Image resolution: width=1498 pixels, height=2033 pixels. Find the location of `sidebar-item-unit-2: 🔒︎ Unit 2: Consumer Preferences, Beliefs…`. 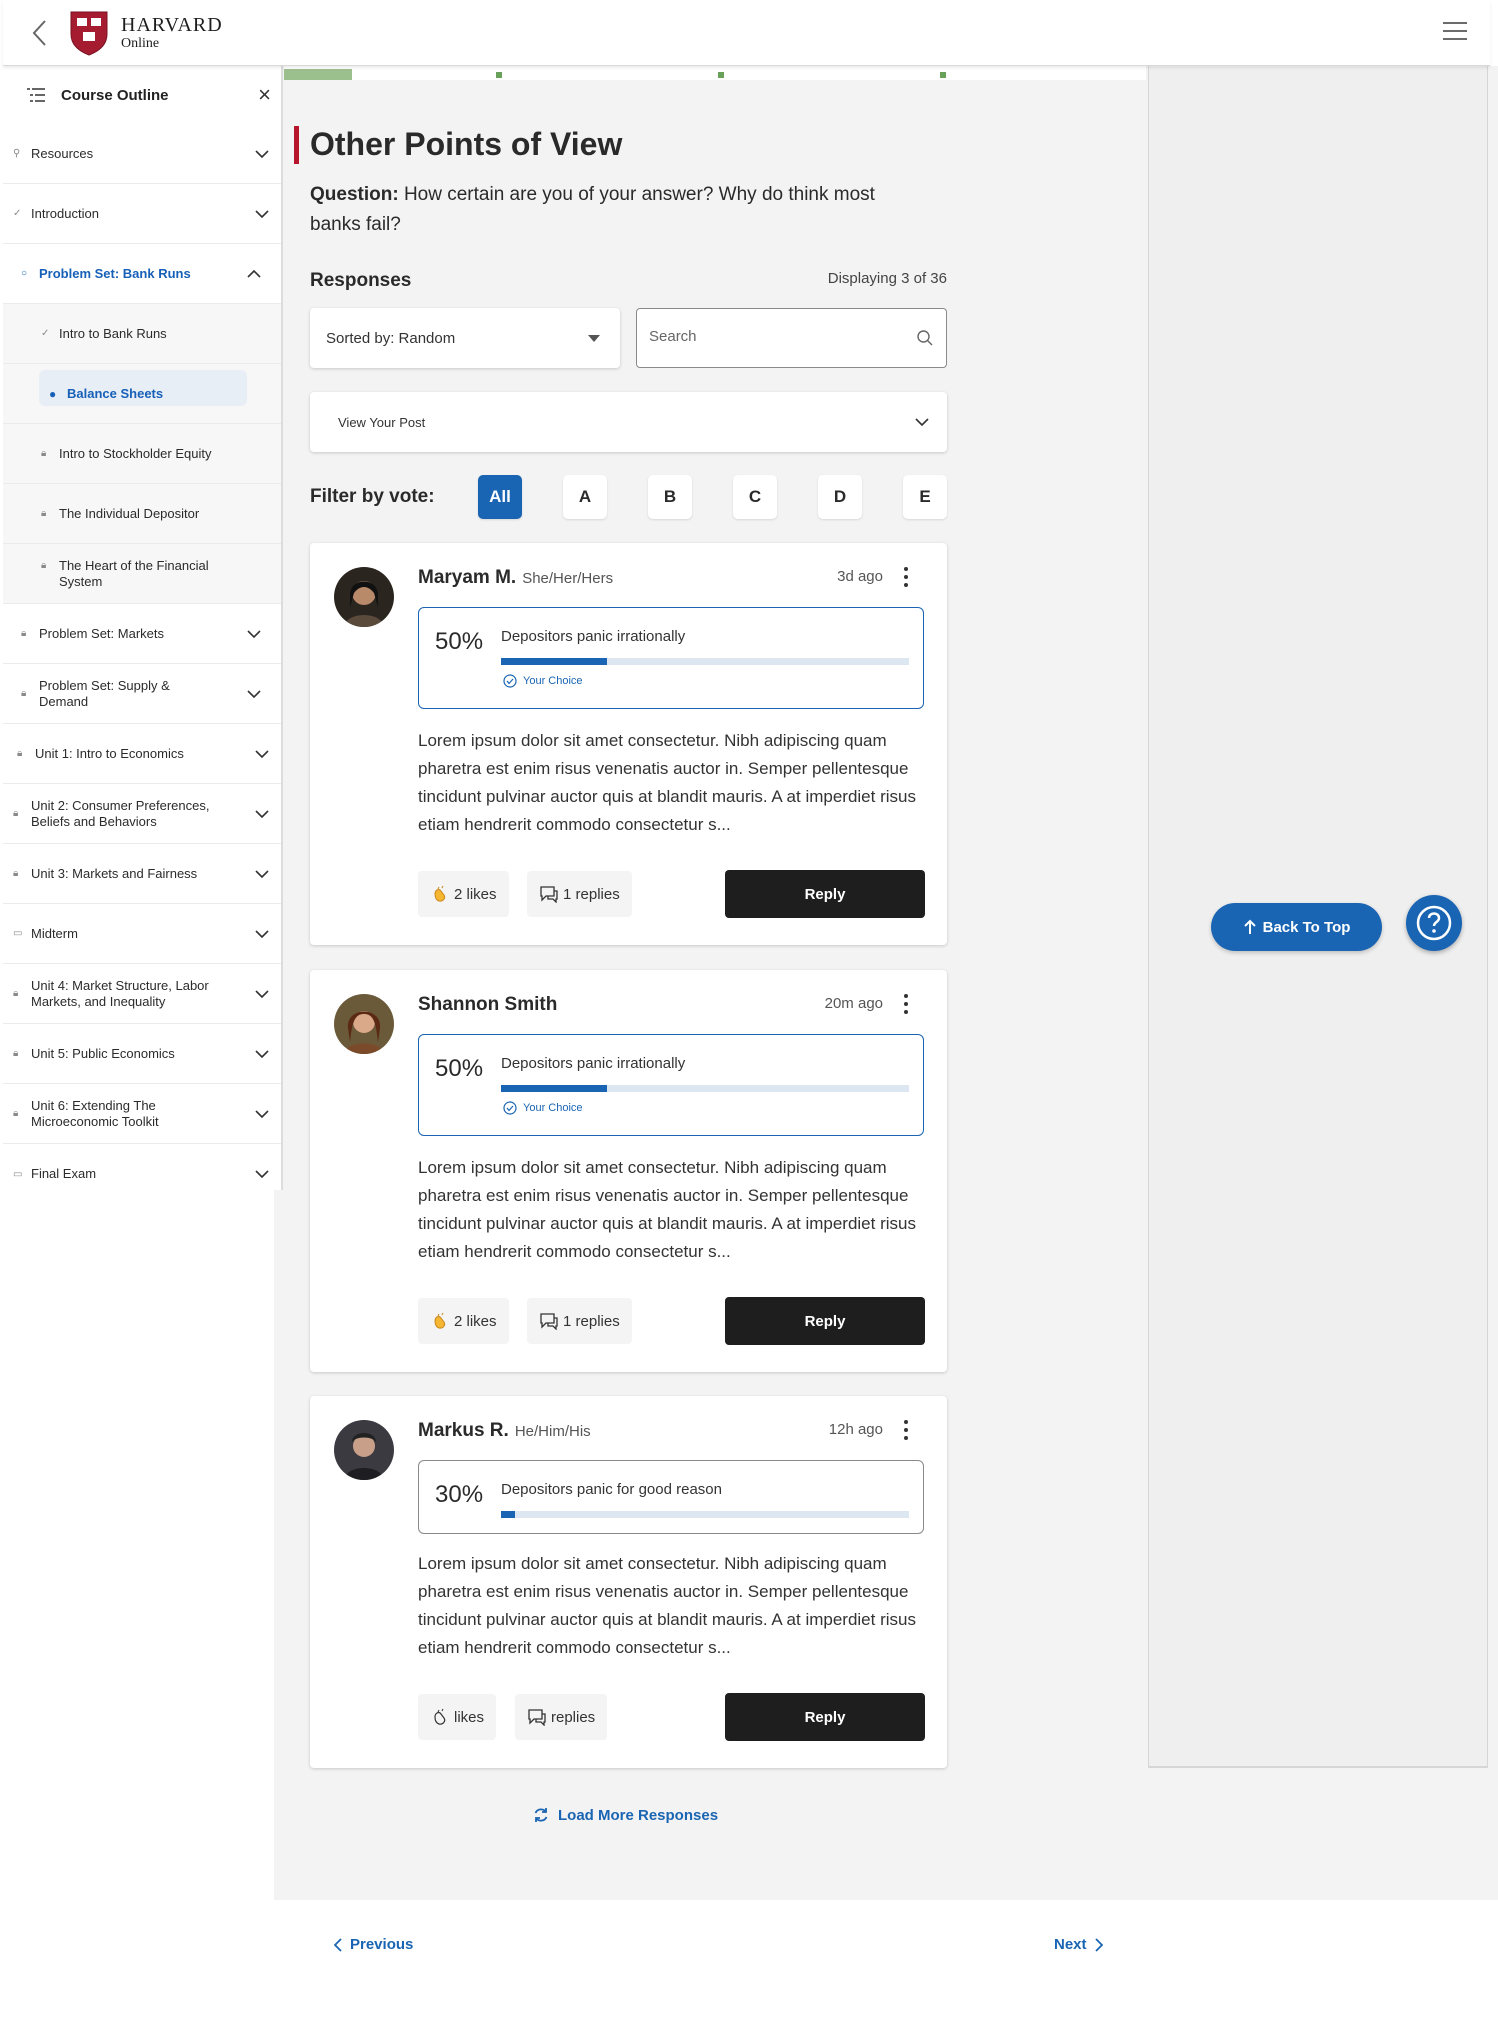

sidebar-item-unit-2: 🔒︎ Unit 2: Consumer Preferences, Beliefs… is located at coordinates (142, 814).